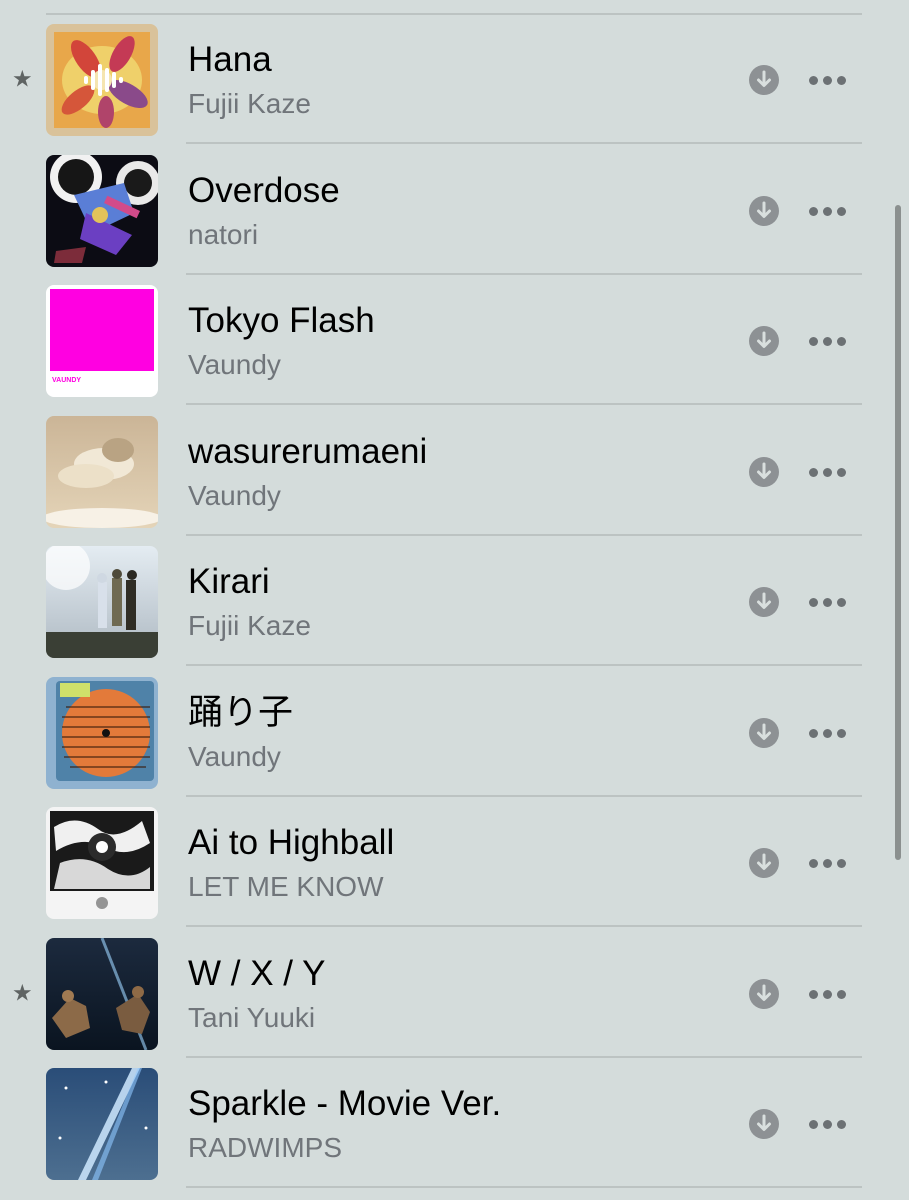  I want to click on song-artist: natori, so click(223, 234).